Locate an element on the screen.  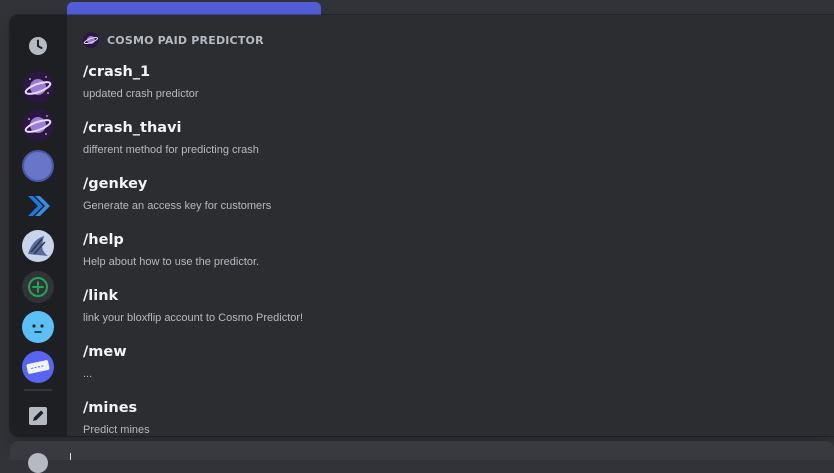
blank-avatar-icon is located at coordinates (38, 166).